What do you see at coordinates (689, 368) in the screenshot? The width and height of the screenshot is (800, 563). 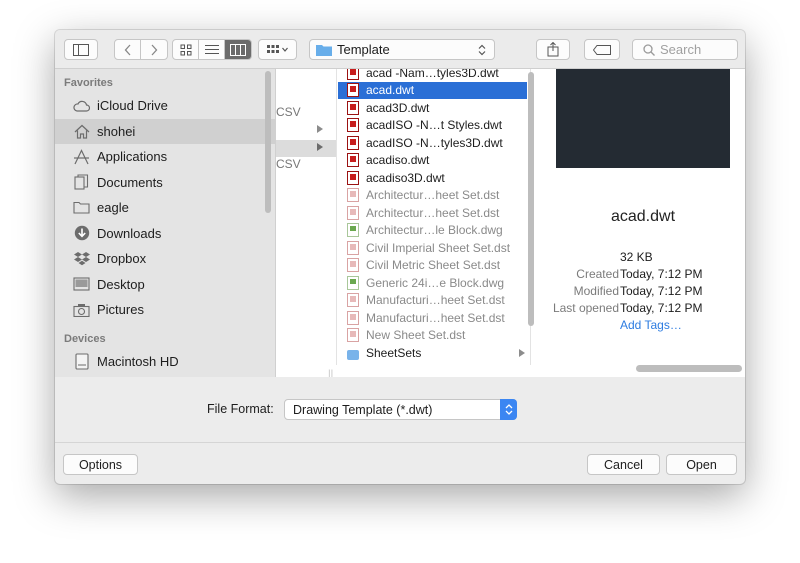 I see `horizontal-scrollbar` at bounding box center [689, 368].